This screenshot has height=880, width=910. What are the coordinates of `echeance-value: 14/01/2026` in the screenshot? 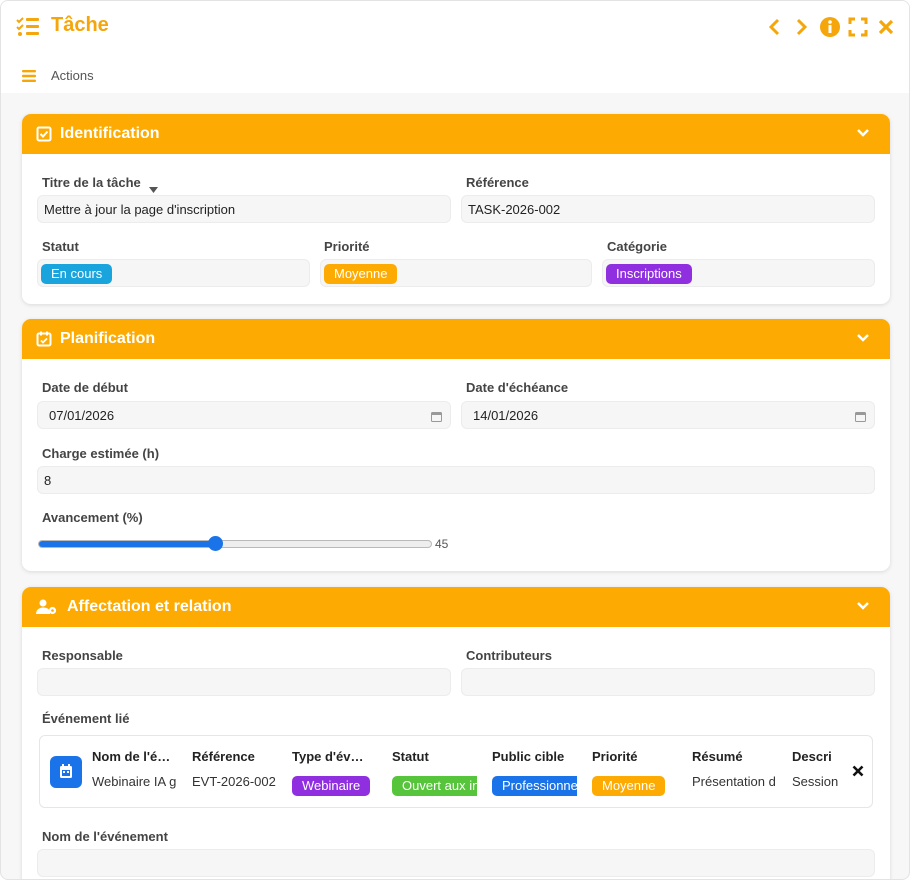 It's located at (506, 415).